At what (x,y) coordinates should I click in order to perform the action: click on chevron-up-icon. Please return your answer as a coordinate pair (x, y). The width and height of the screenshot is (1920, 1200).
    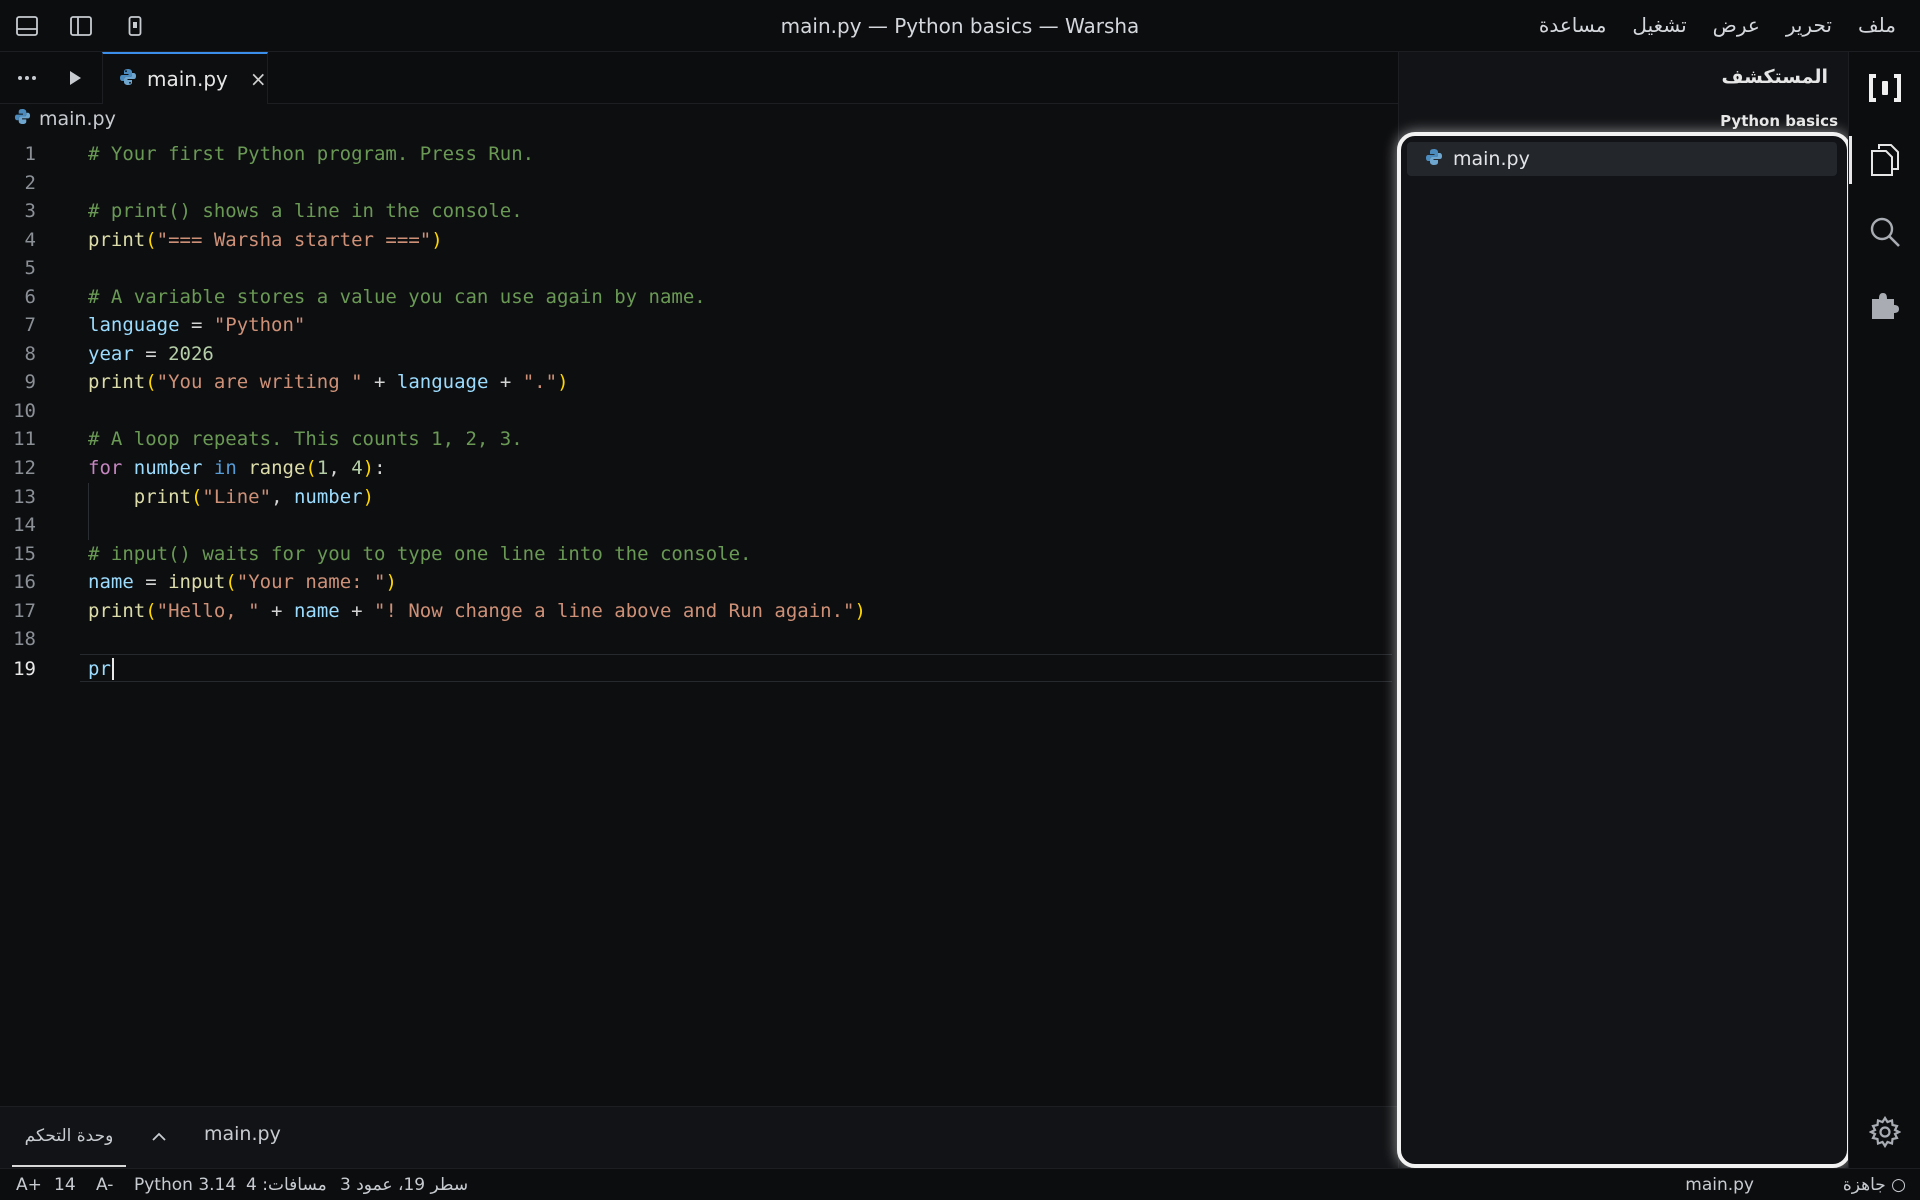
    Looking at the image, I should click on (159, 1136).